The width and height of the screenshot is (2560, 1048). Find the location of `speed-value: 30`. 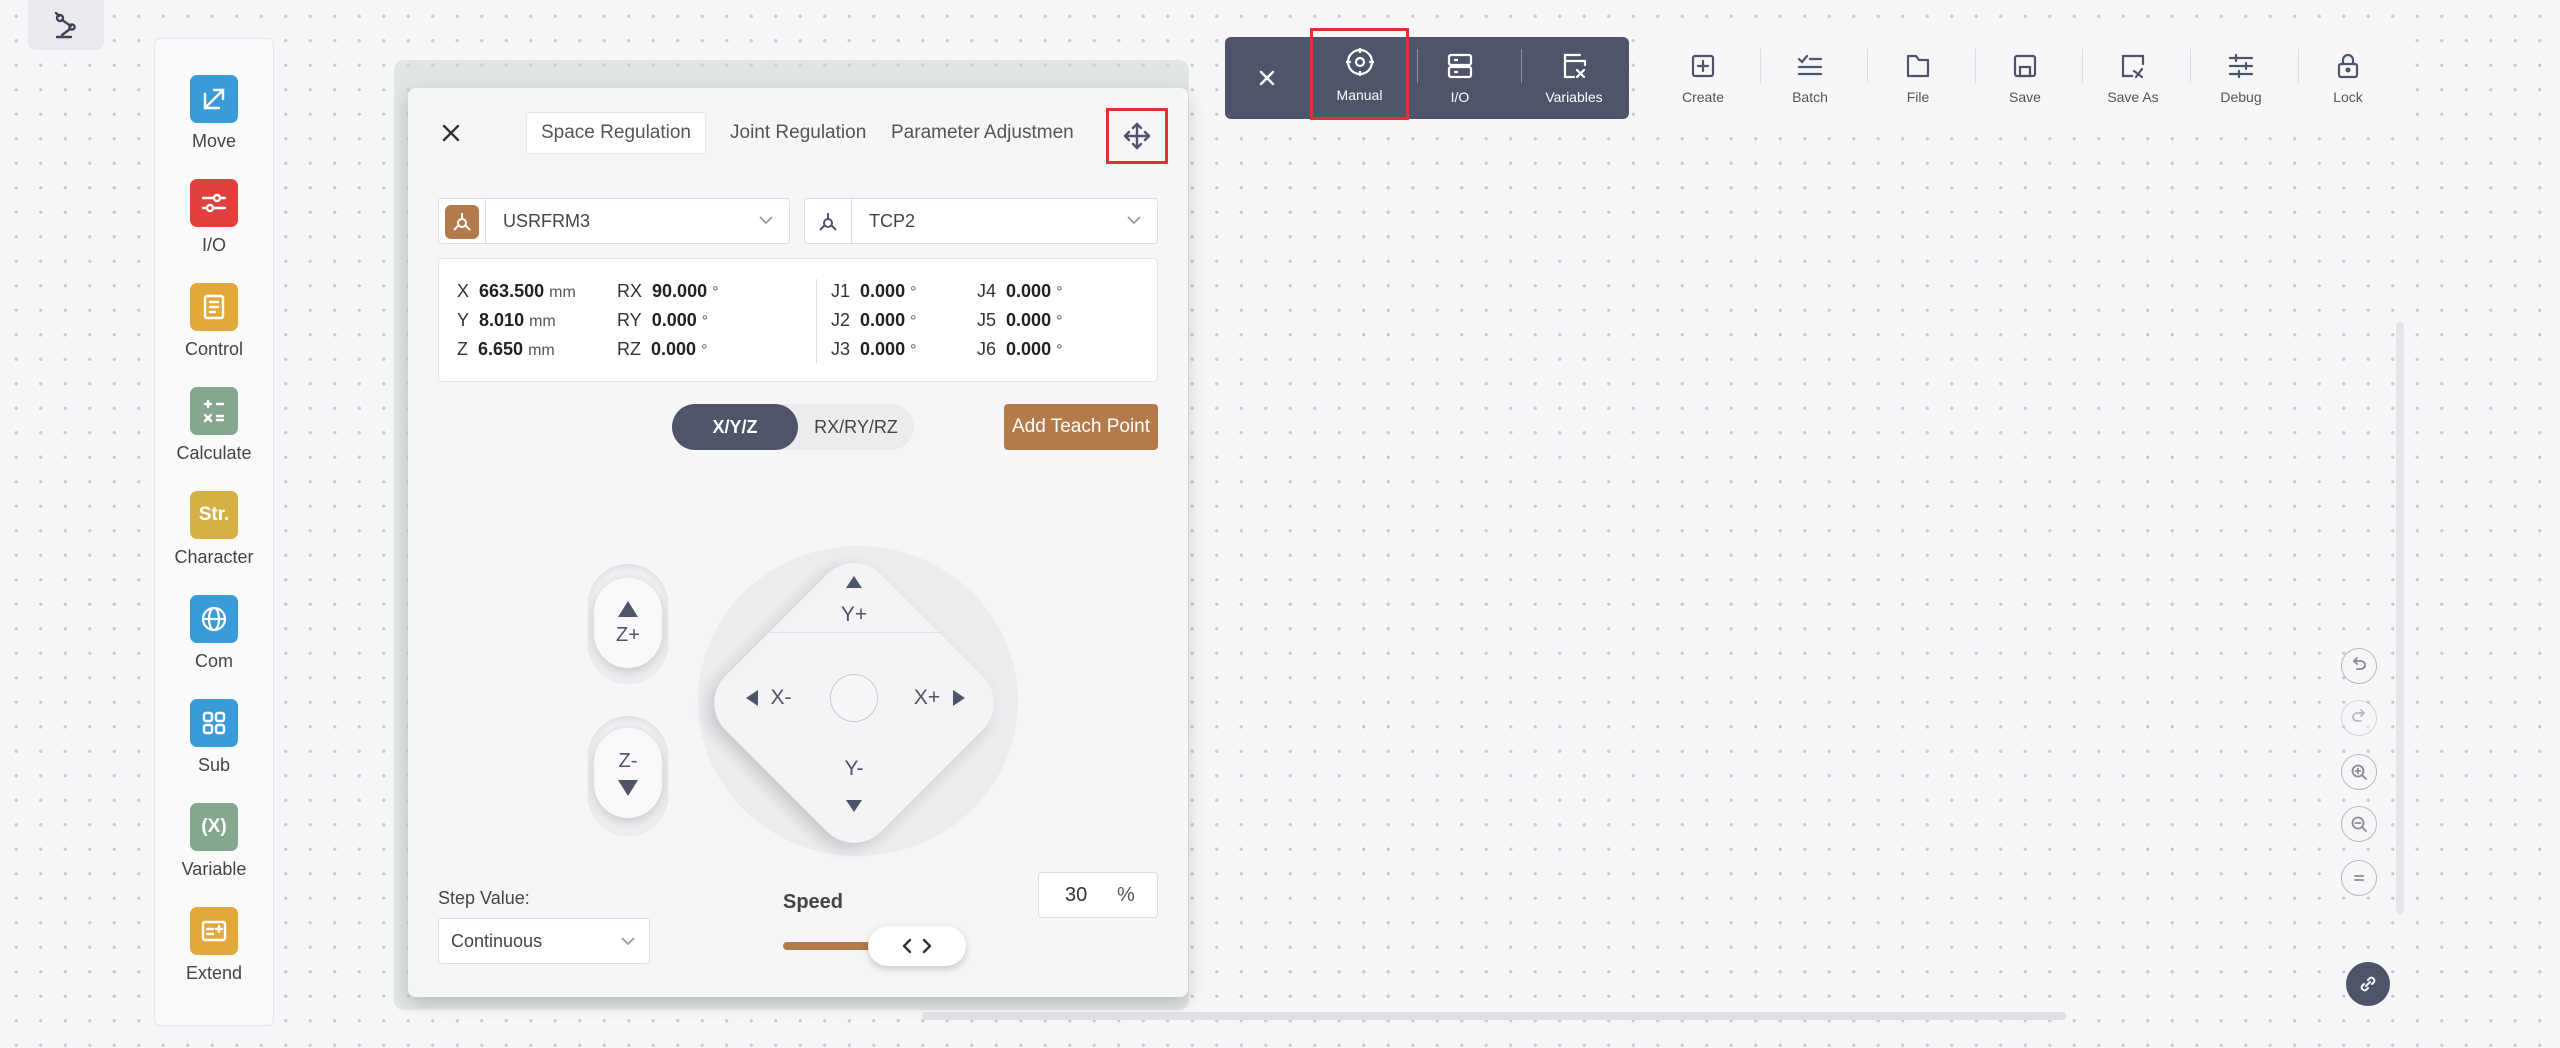

speed-value: 30 is located at coordinates (1076, 895).